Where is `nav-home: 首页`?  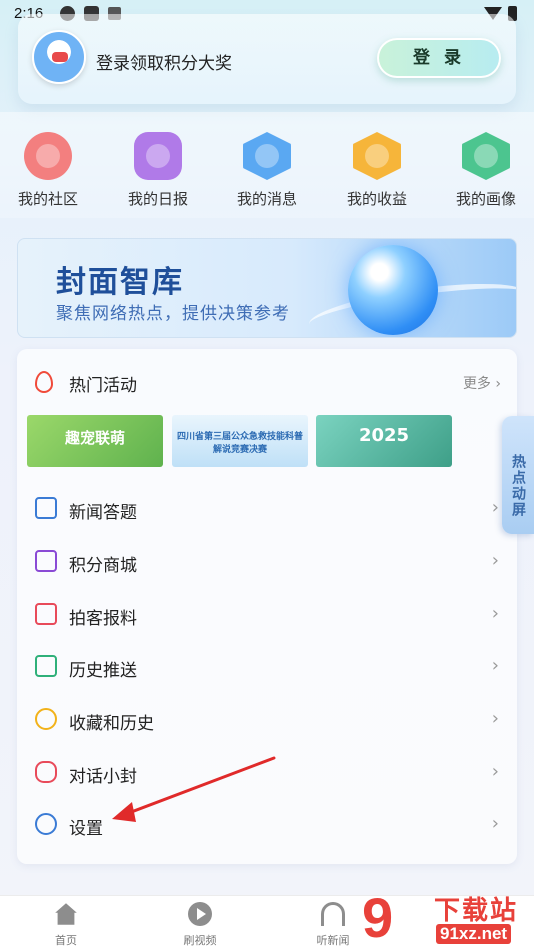
nav-home: 首页 is located at coordinates (66, 925).